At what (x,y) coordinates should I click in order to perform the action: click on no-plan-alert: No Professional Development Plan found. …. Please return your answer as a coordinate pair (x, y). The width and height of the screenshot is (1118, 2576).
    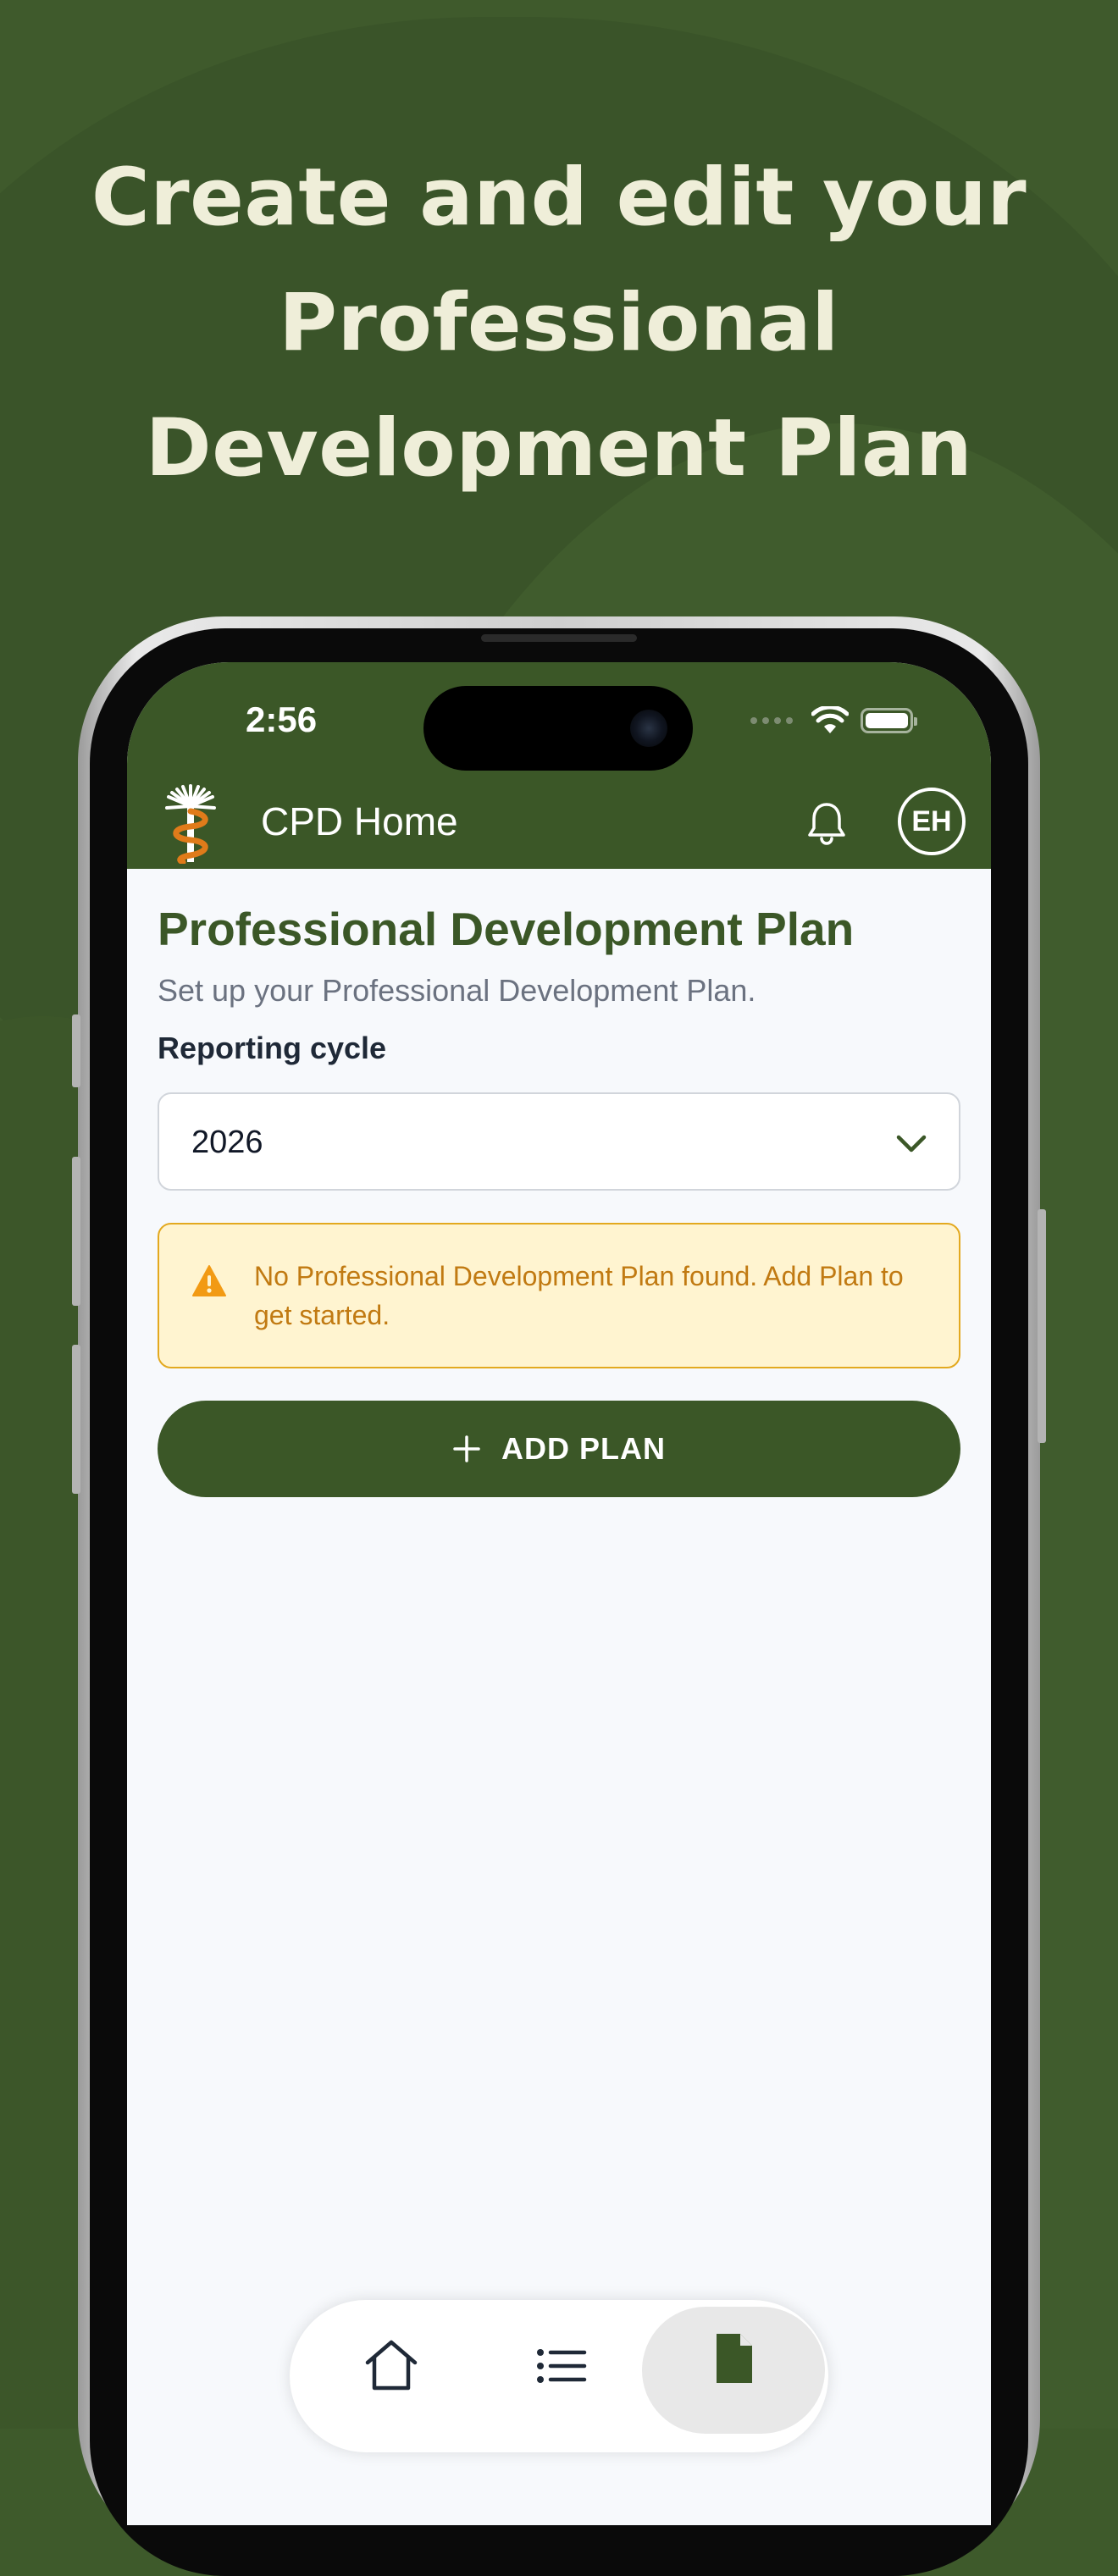
    Looking at the image, I should click on (559, 1296).